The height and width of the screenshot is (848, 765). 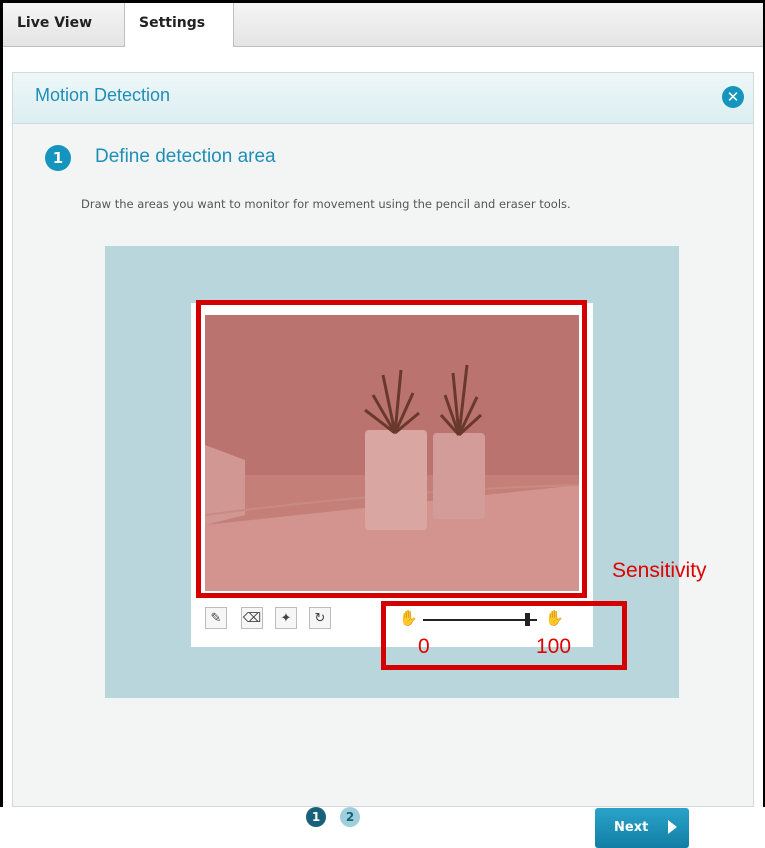 I want to click on sensitivity-min-label: 0, so click(x=424, y=646).